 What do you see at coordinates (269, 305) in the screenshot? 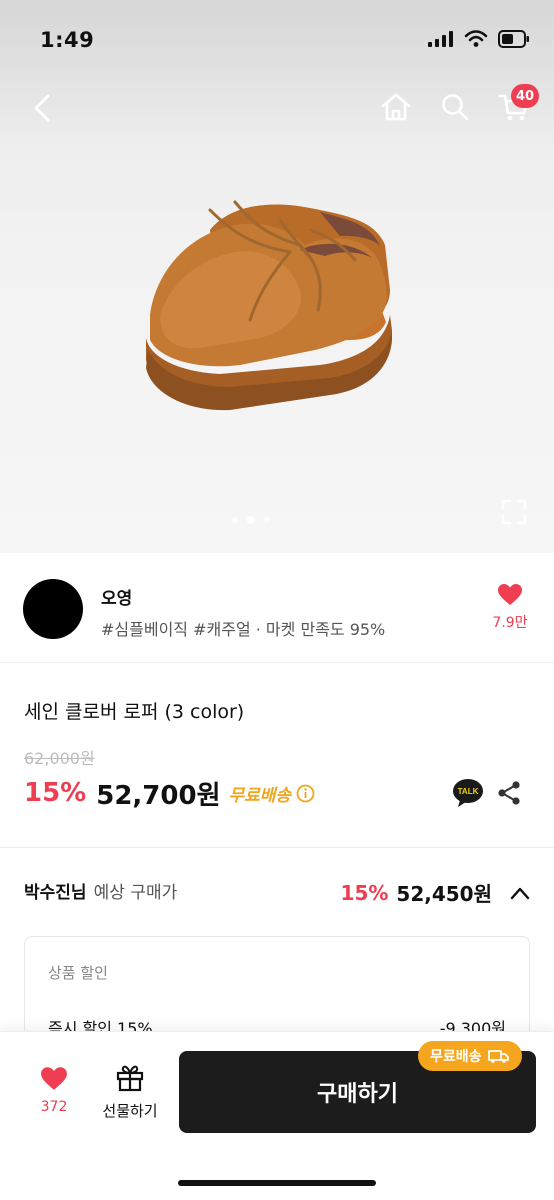
I see `product-image` at bounding box center [269, 305].